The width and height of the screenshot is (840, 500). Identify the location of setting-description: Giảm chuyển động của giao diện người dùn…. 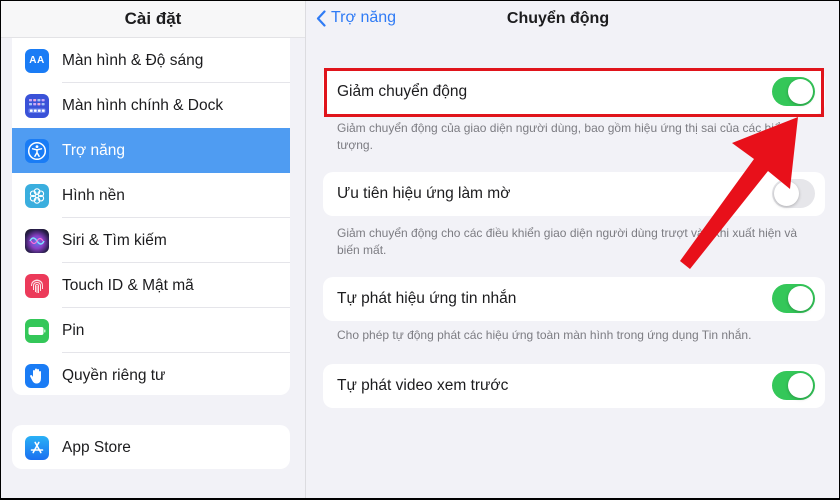
(562, 136).